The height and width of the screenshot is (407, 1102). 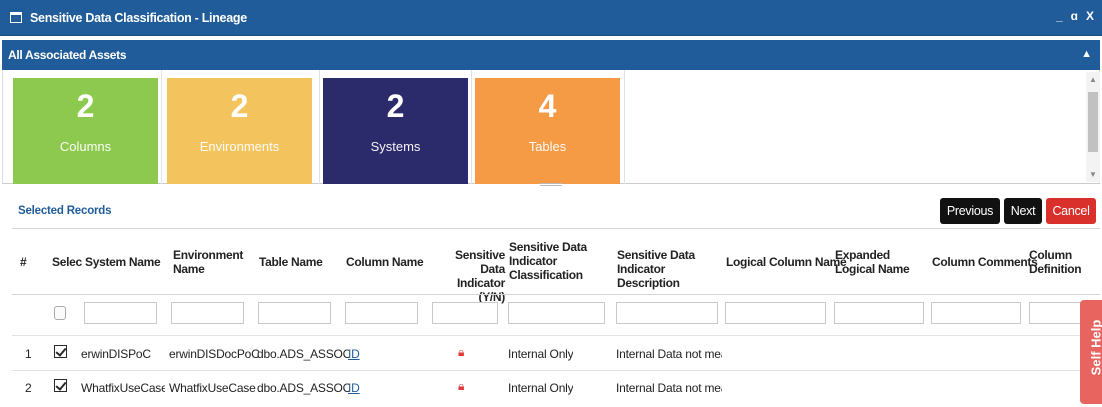 What do you see at coordinates (1086, 54) in the screenshot?
I see `chevron-up-icon: ▲` at bounding box center [1086, 54].